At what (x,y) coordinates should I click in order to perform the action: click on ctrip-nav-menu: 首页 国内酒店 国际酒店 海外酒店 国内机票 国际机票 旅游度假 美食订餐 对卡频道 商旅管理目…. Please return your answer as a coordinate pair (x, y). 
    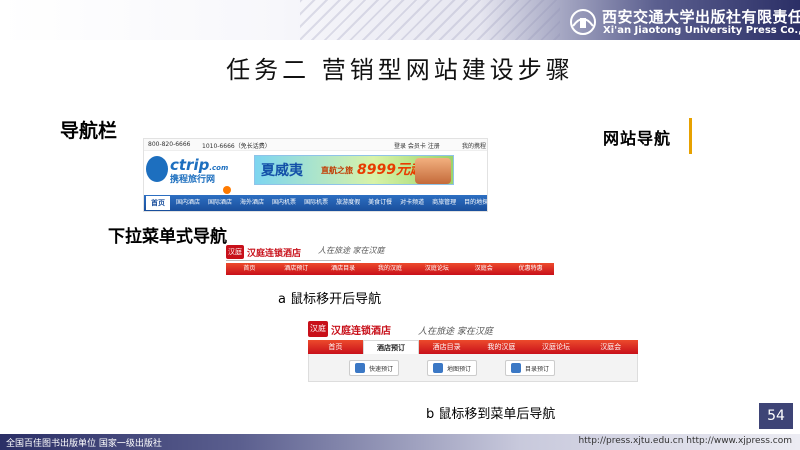
    Looking at the image, I should click on (315, 203).